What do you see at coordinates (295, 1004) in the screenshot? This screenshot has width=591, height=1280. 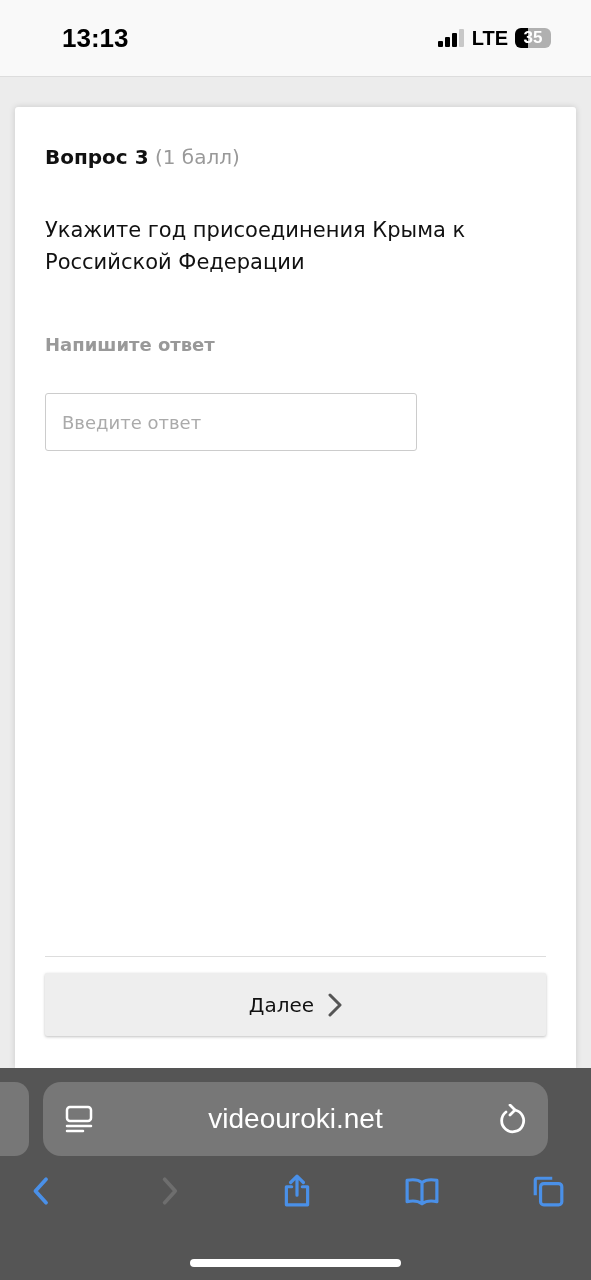 I see `next-button: Далее` at bounding box center [295, 1004].